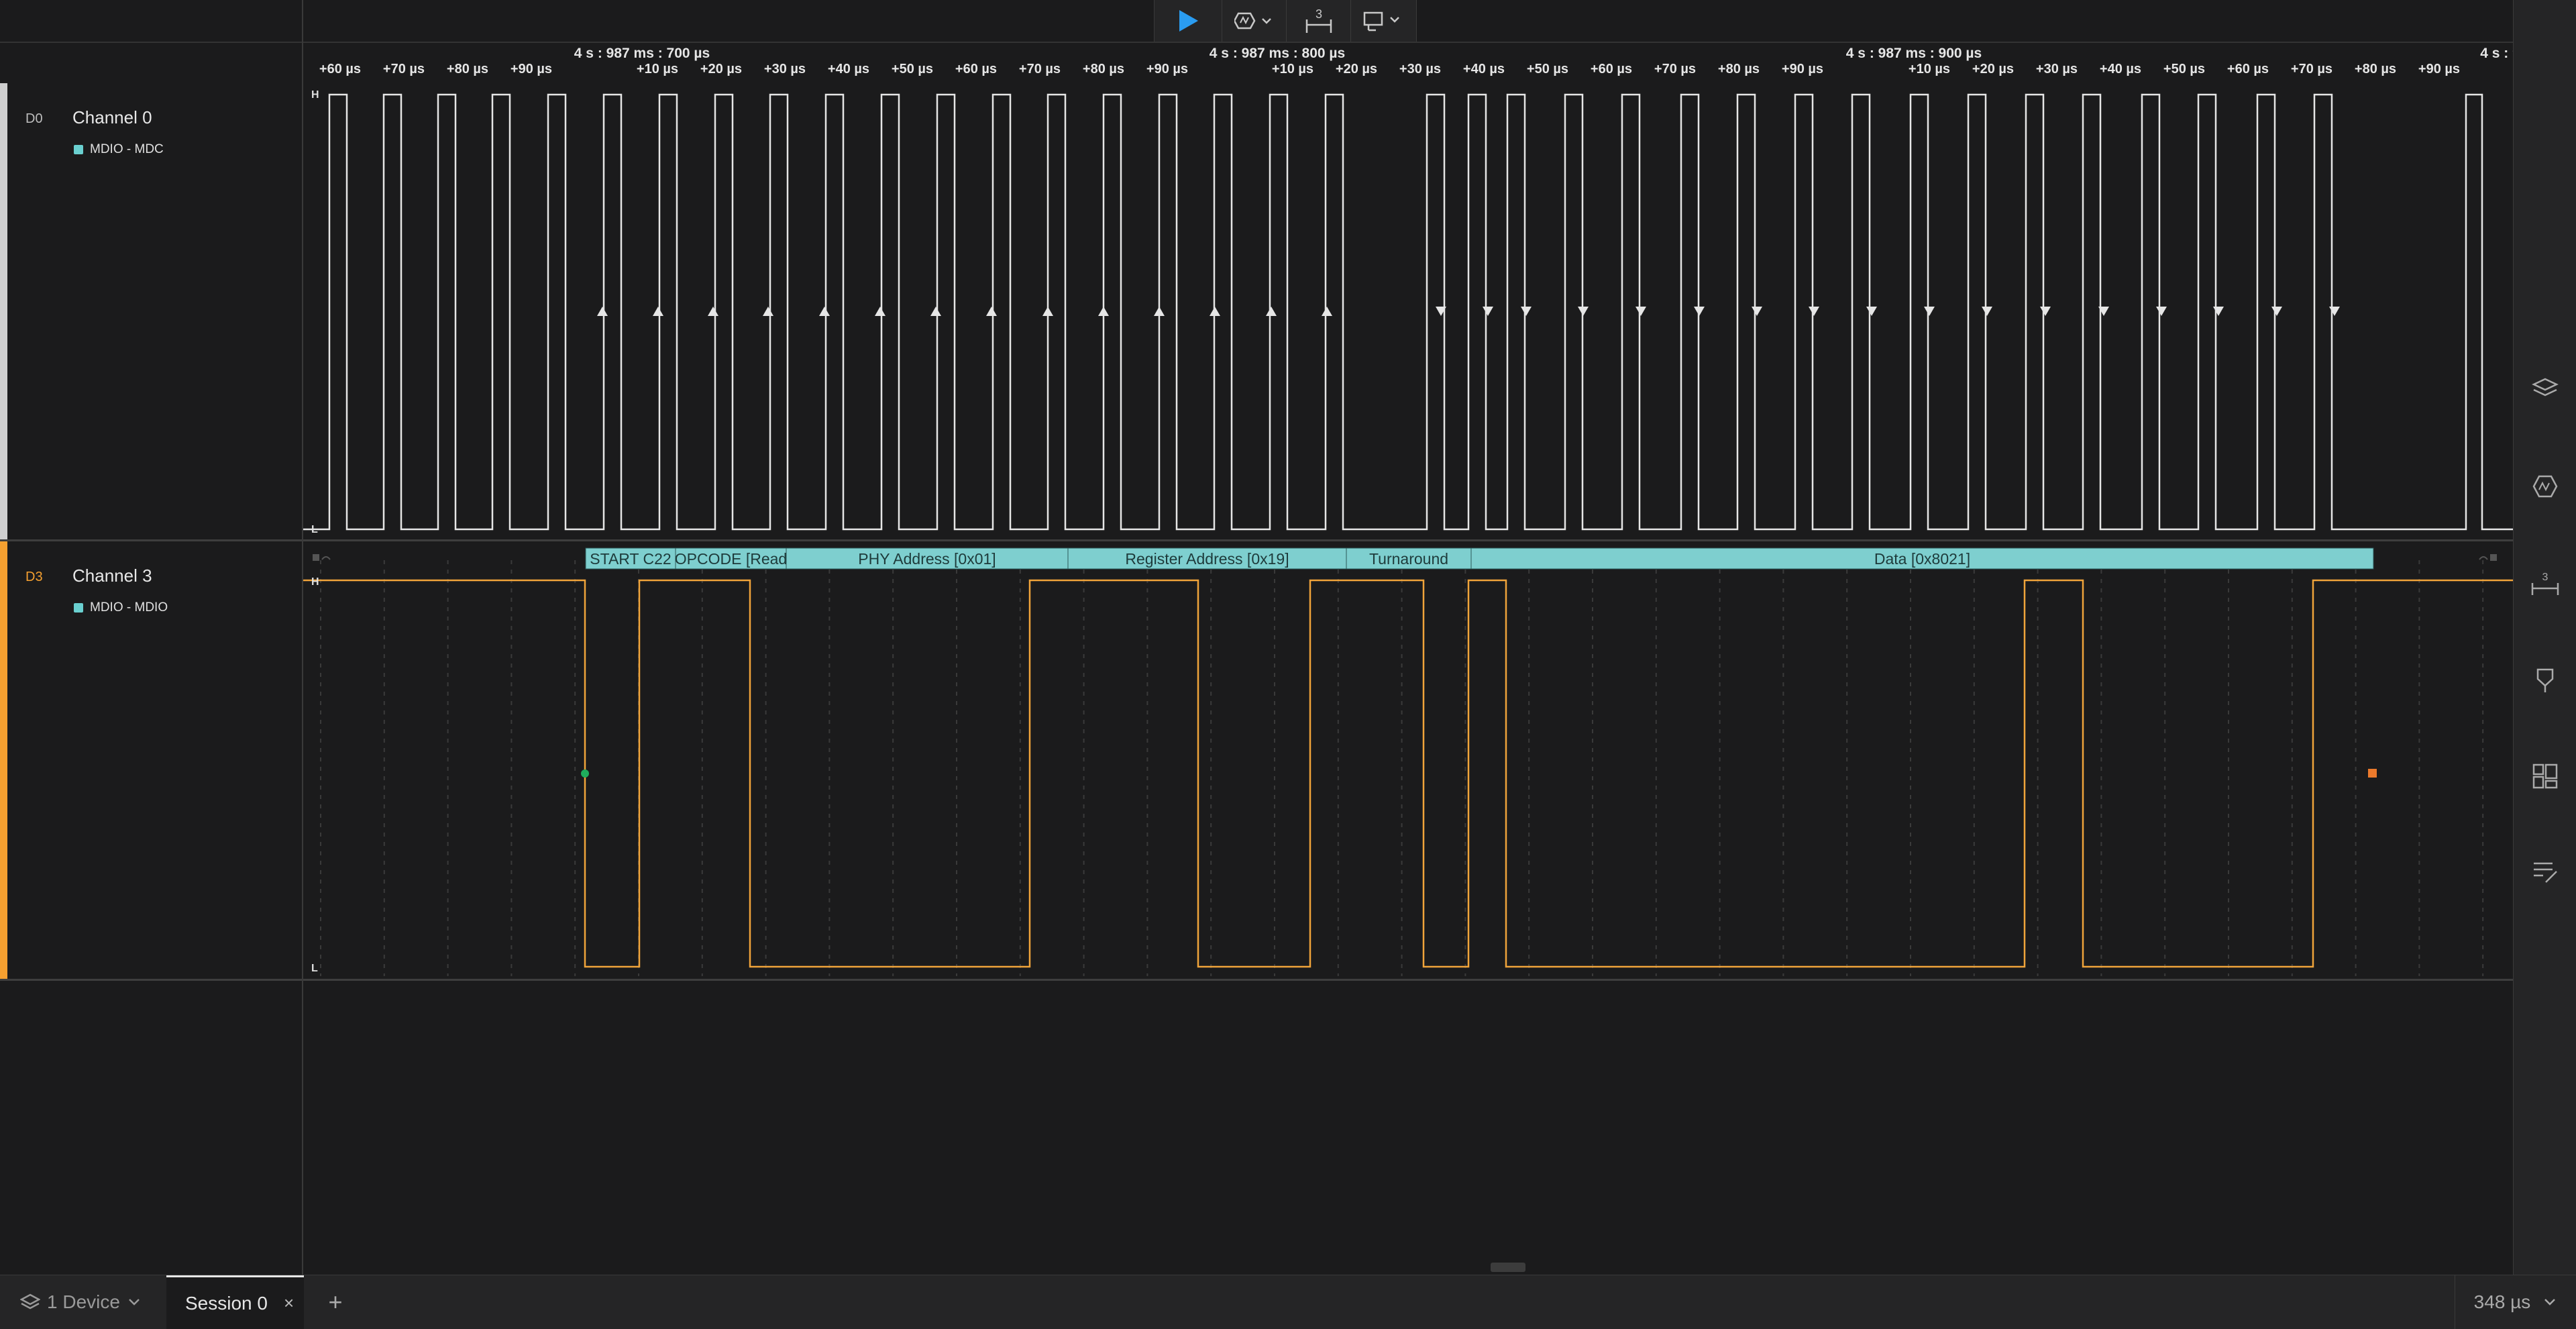  I want to click on extensions-icon, so click(2545, 486).